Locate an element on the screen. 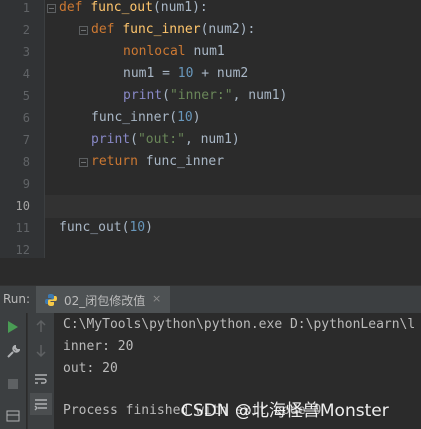  scroll-to-end-icon is located at coordinates (41, 404).